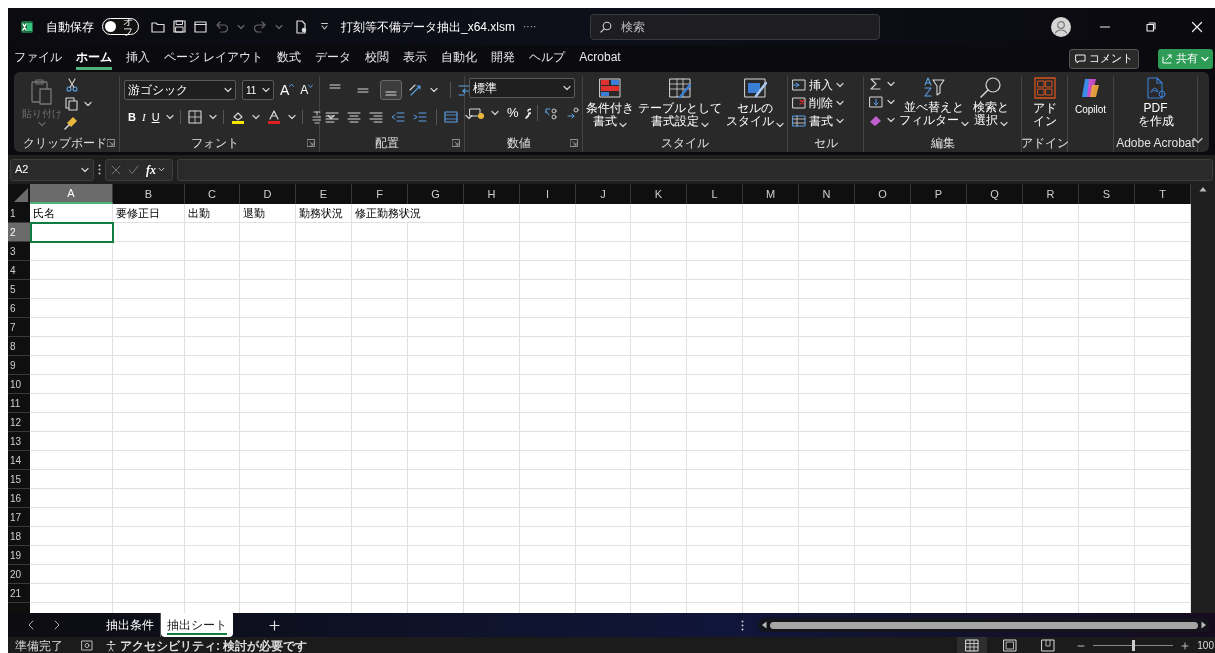 The image size is (1215, 653). I want to click on scroll-up-icon, so click(1203, 189).